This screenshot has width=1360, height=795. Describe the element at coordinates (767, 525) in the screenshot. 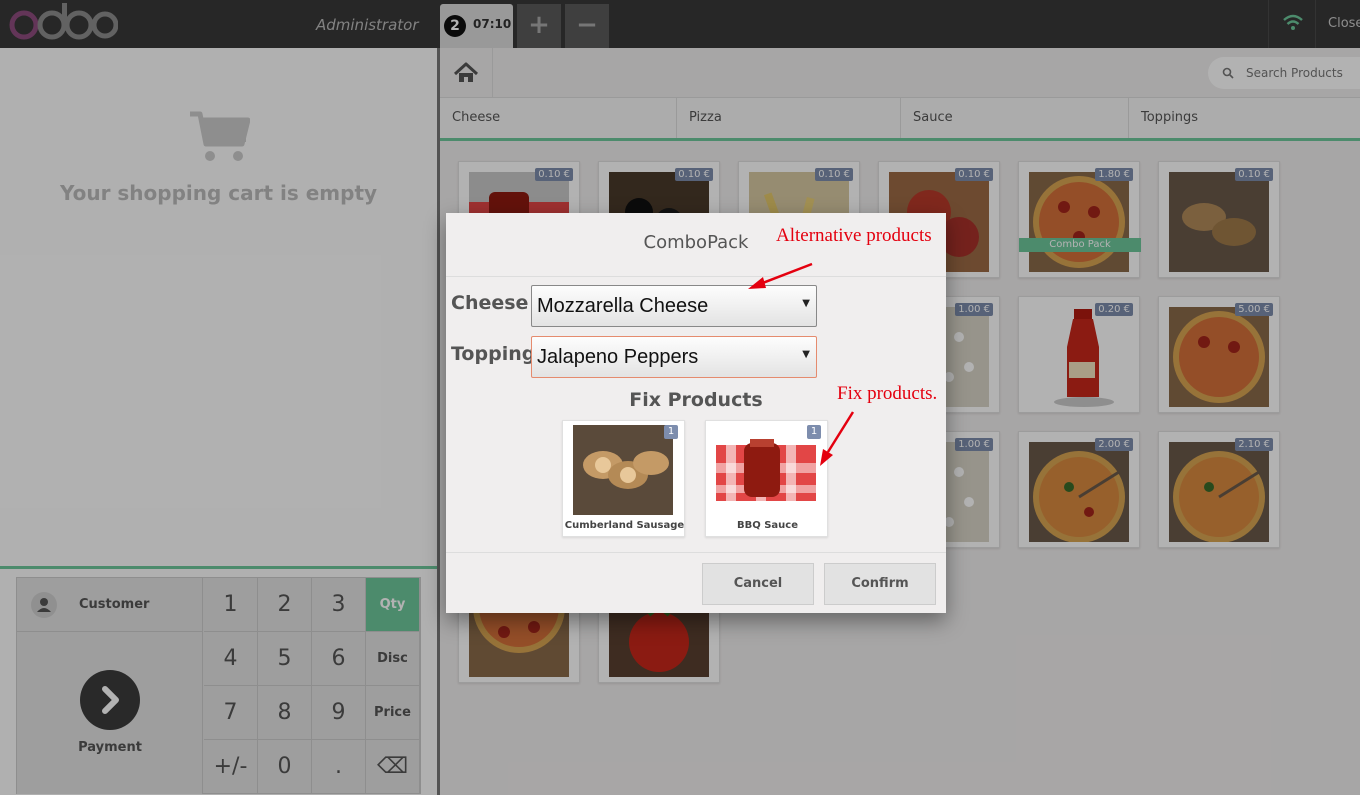

I see `fix-product-name: BBQ Sauce` at that location.